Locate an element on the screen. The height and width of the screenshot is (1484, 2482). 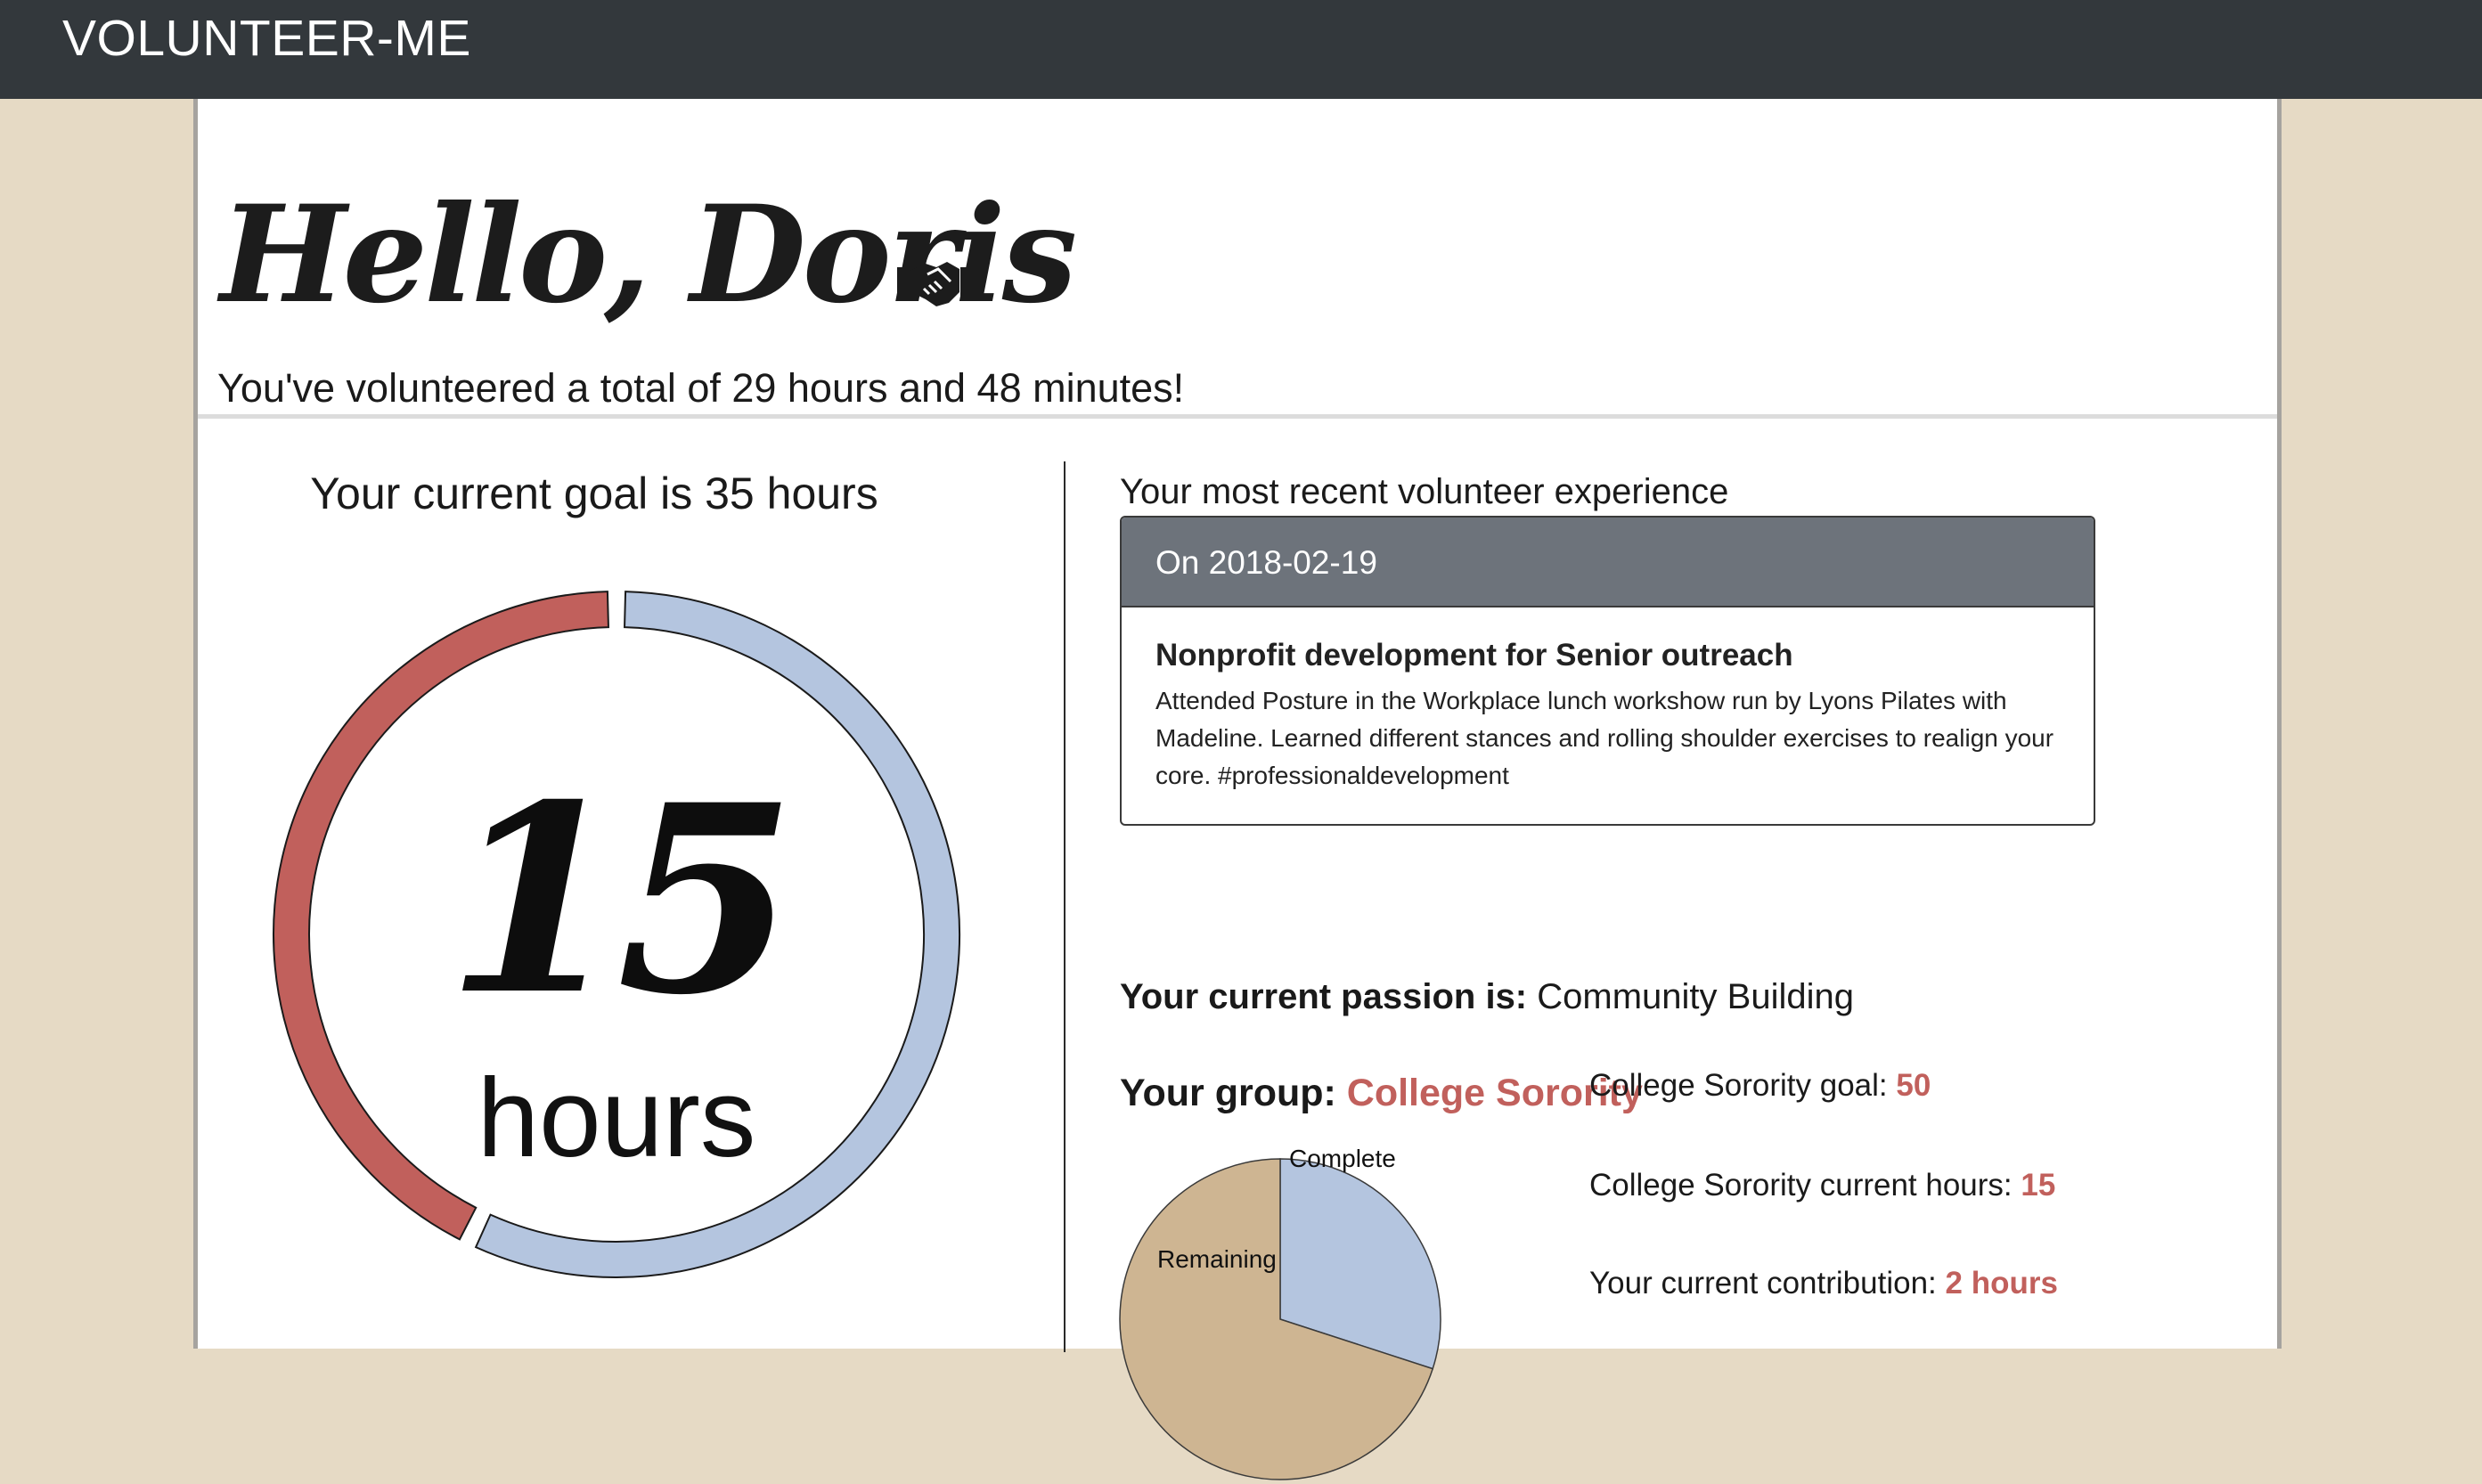
current-hours-unit: hours is located at coordinates (617, 1118).